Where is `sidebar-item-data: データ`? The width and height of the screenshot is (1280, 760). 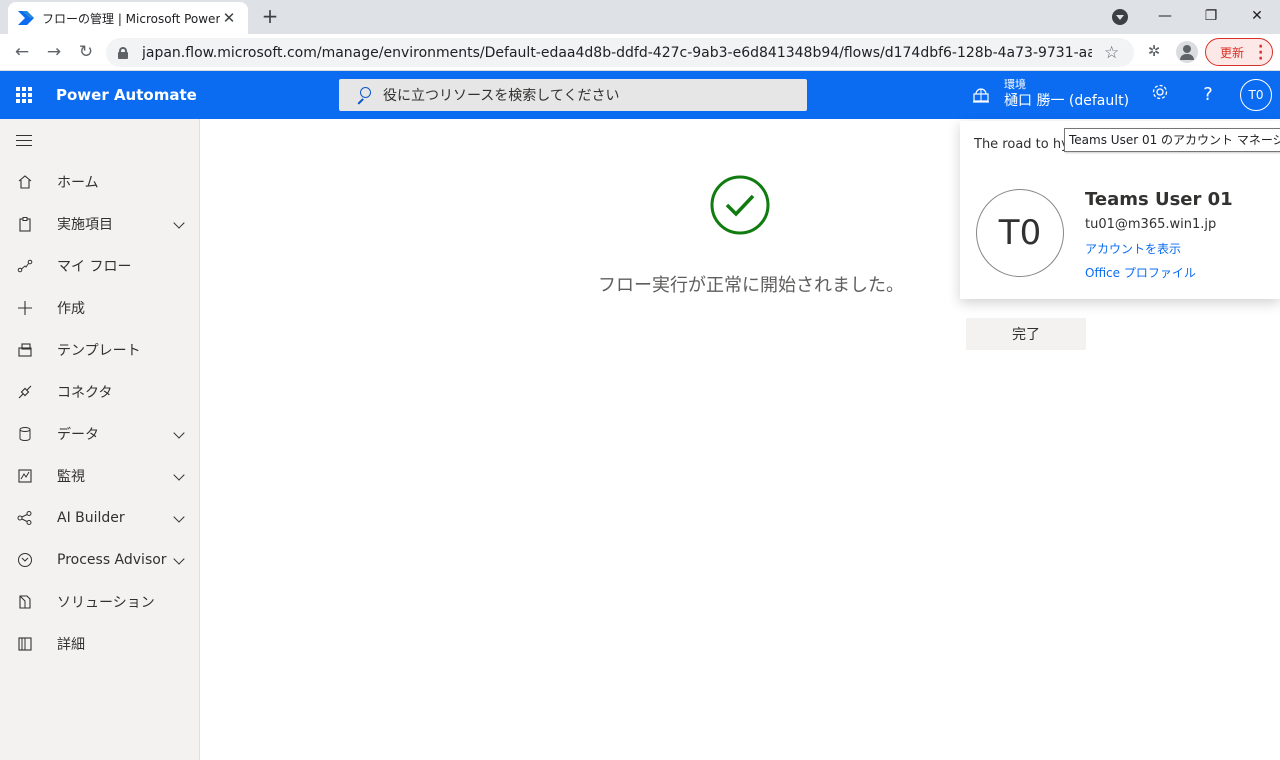
sidebar-item-data: データ is located at coordinates (99, 434).